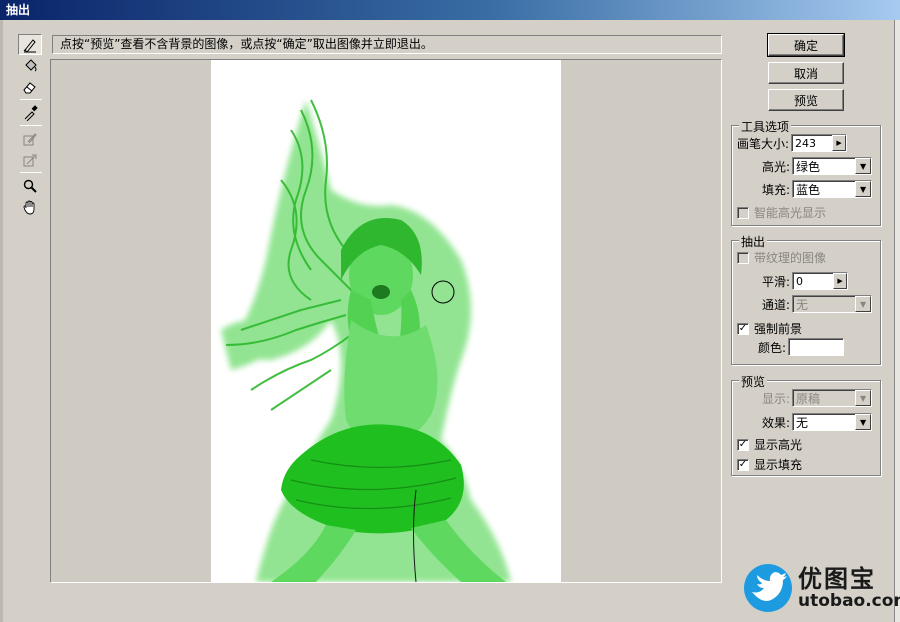 This screenshot has height=622, width=900. Describe the element at coordinates (30, 185) in the screenshot. I see `zoom-icon` at that location.